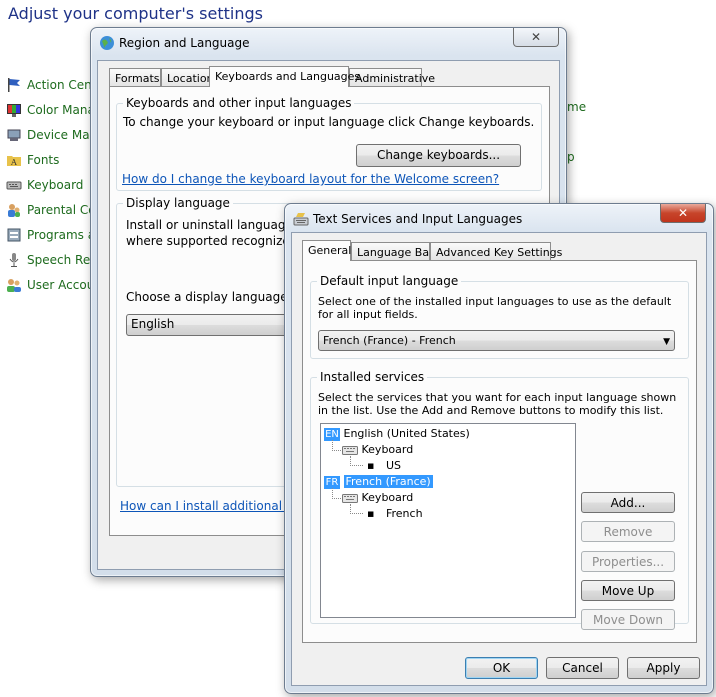  Describe the element at coordinates (571, 157) in the screenshot. I see `cp-right-fragment: p` at that location.